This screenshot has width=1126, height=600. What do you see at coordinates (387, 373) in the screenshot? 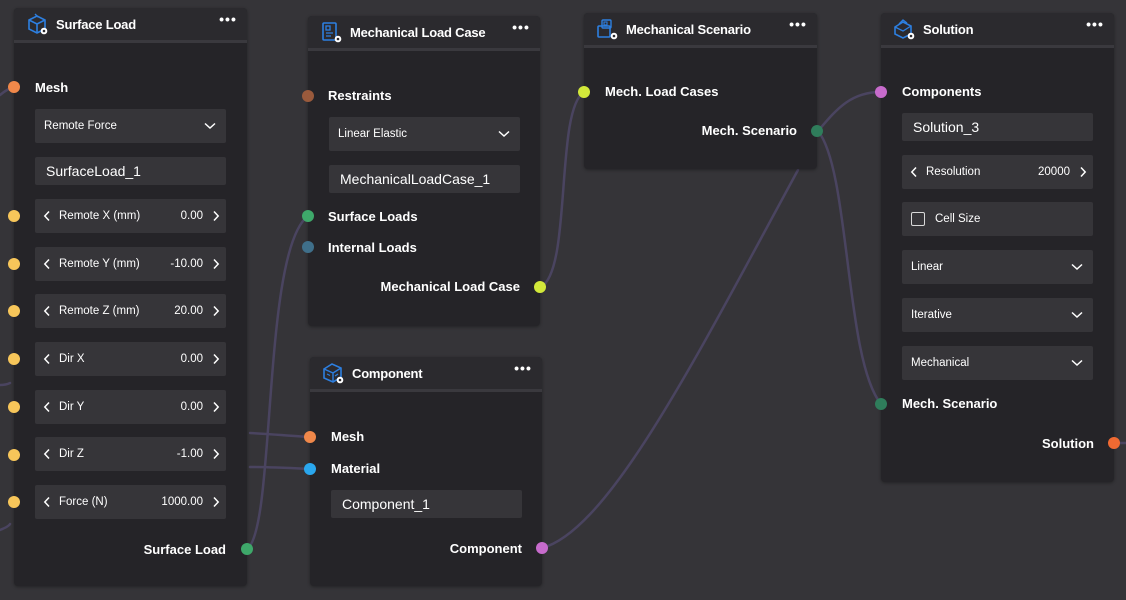
I see `node-title: Component` at bounding box center [387, 373].